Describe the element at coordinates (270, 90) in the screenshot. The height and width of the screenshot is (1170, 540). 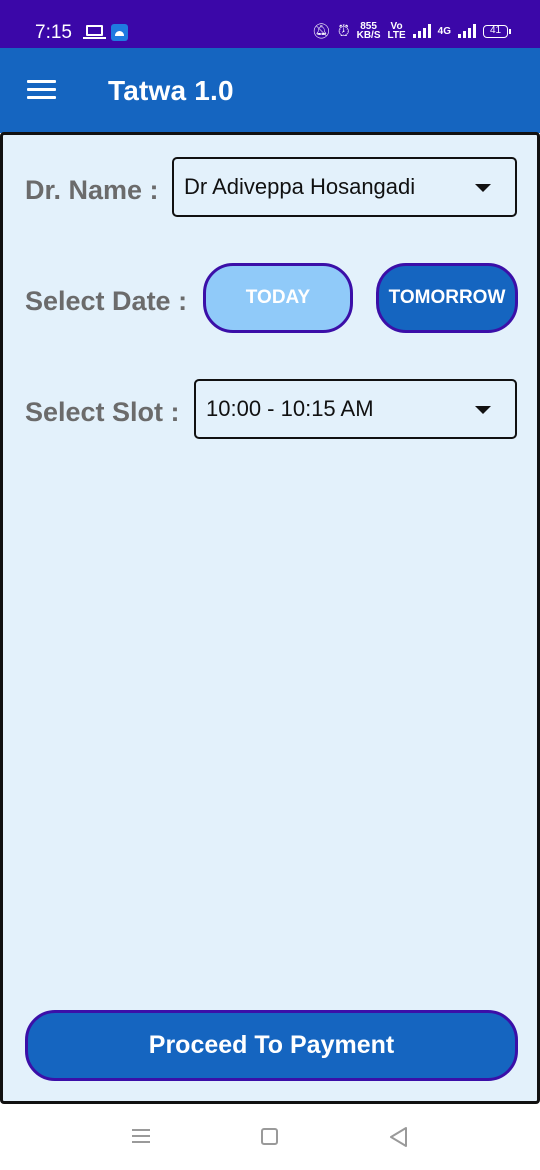
I see `app-bar: Tatwa 1.0` at that location.